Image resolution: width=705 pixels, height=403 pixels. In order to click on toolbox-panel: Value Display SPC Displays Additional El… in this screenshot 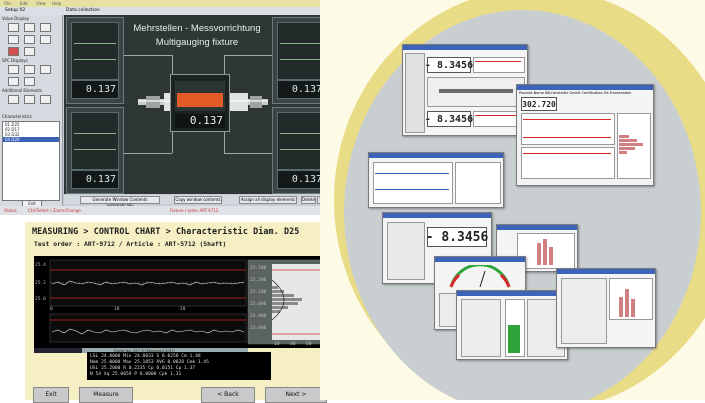, I will do `click(31, 111)`.